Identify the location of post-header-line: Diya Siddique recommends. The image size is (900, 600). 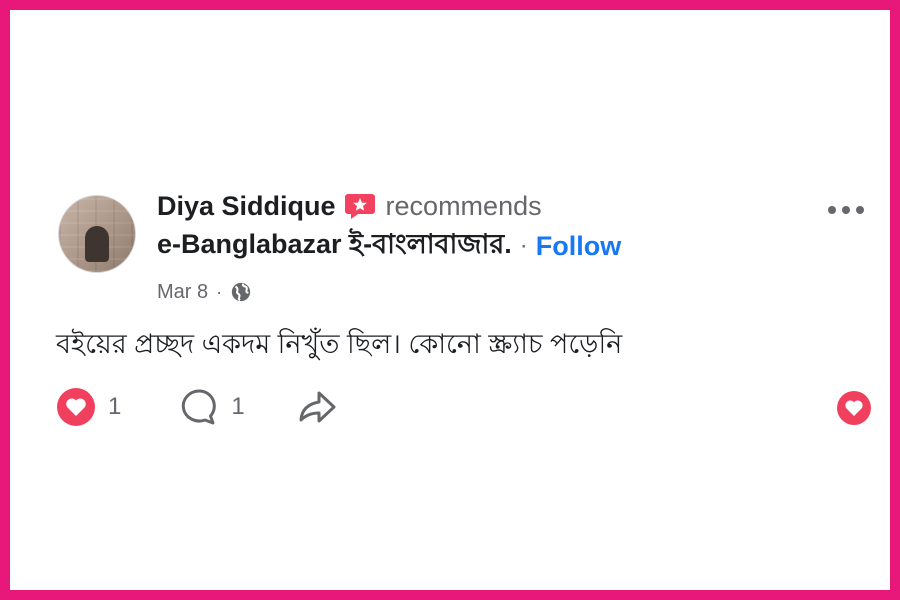
(349, 206).